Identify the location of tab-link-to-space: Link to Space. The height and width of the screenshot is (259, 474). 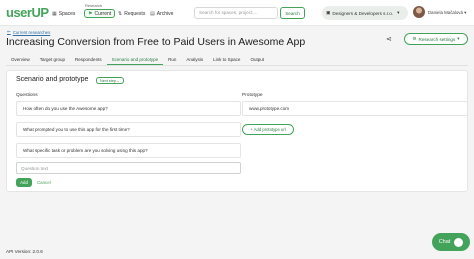
(226, 59).